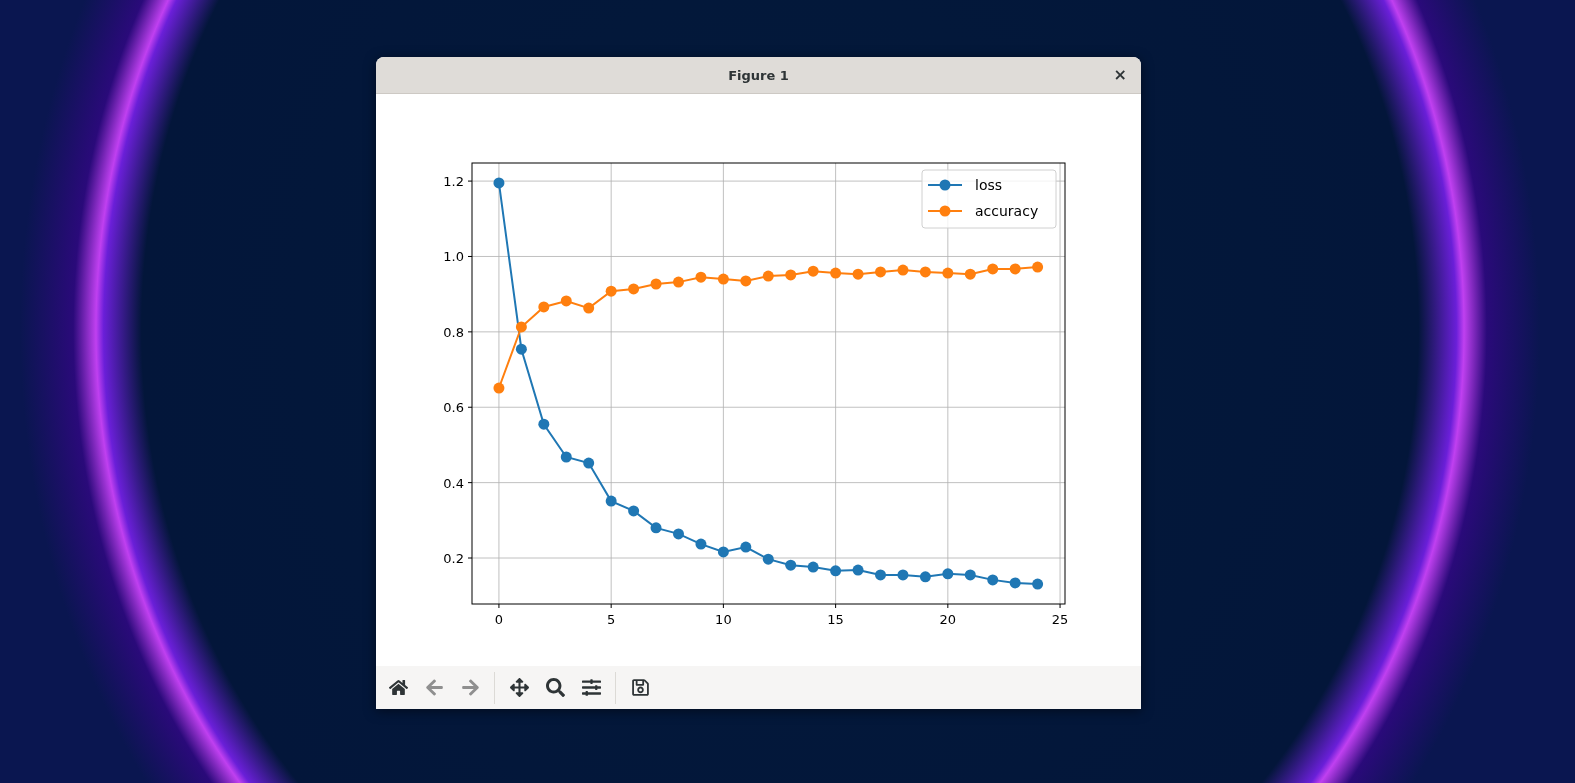 This screenshot has width=1575, height=783. I want to click on forward-arrow-icon, so click(470, 687).